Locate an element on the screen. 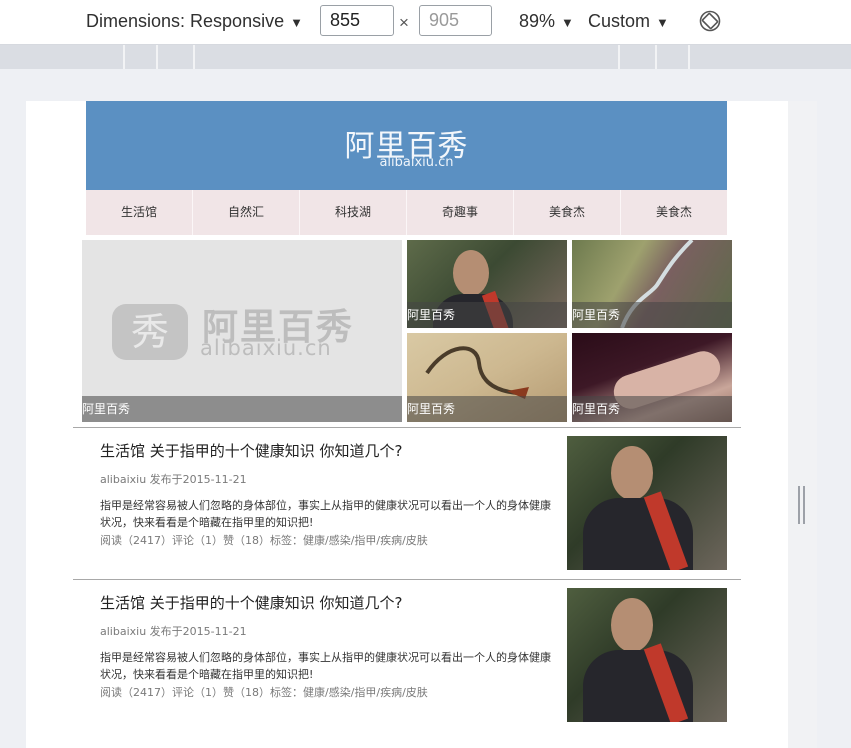 This screenshot has width=851, height=748. dimensions-dropdown: Dimensions: Responsive ▼ is located at coordinates (194, 21).